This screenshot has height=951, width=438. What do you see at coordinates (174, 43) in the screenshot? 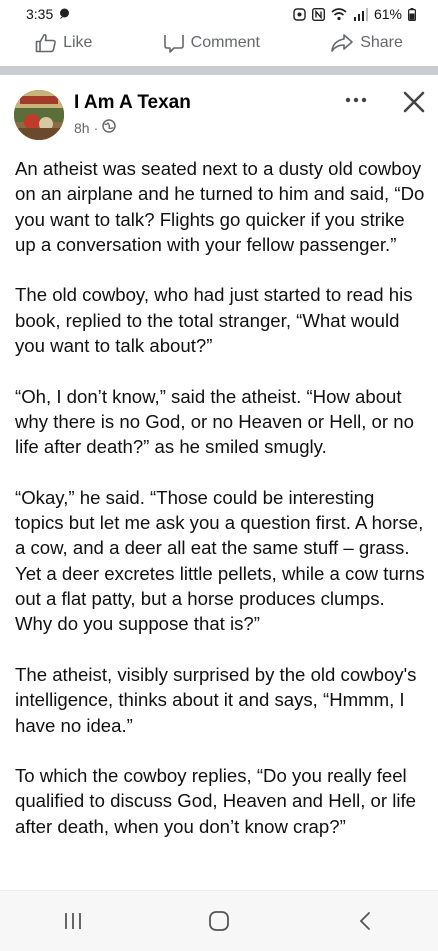
I see `comment-icon` at bounding box center [174, 43].